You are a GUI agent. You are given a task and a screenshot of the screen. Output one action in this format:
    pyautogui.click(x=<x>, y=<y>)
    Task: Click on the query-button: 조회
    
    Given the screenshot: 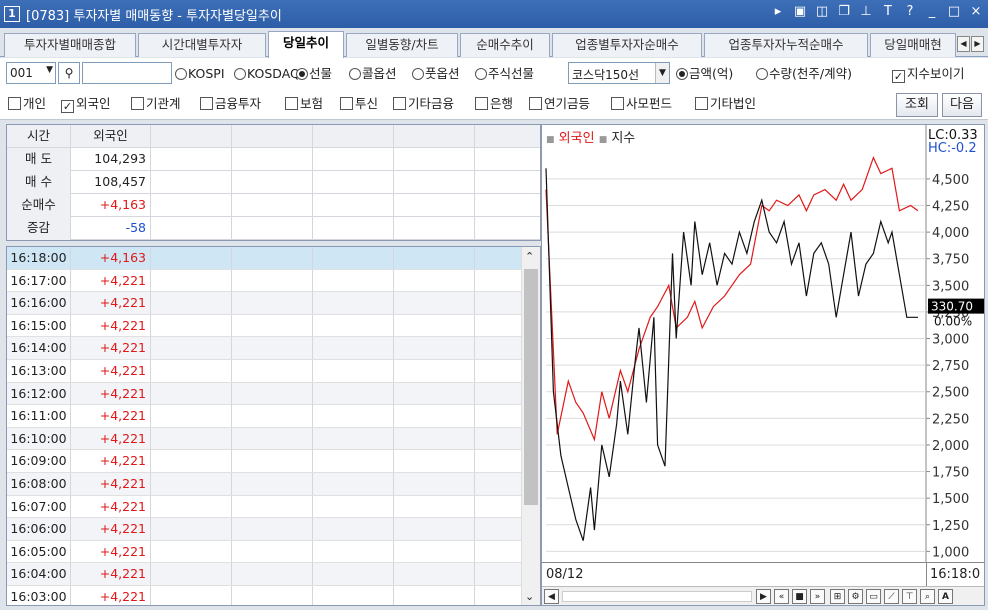 What is the action you would take?
    pyautogui.click(x=917, y=105)
    